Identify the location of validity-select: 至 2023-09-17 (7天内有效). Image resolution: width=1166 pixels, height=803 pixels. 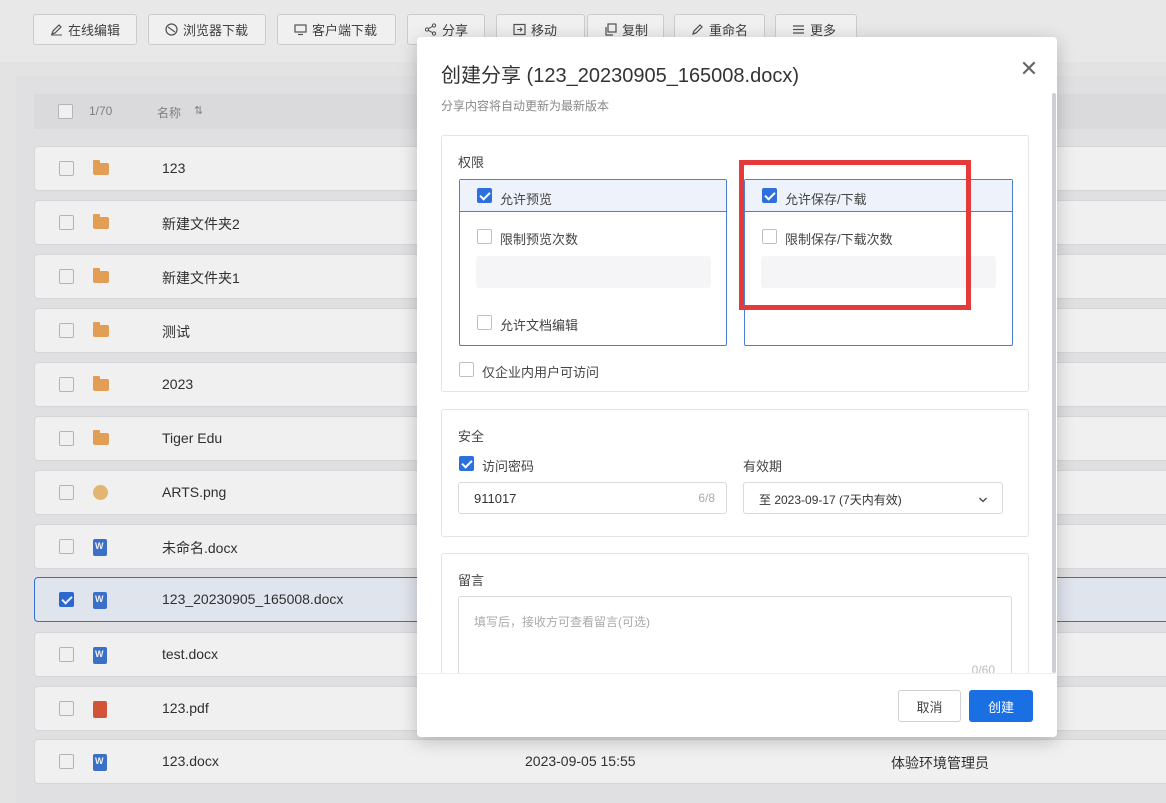
(873, 498).